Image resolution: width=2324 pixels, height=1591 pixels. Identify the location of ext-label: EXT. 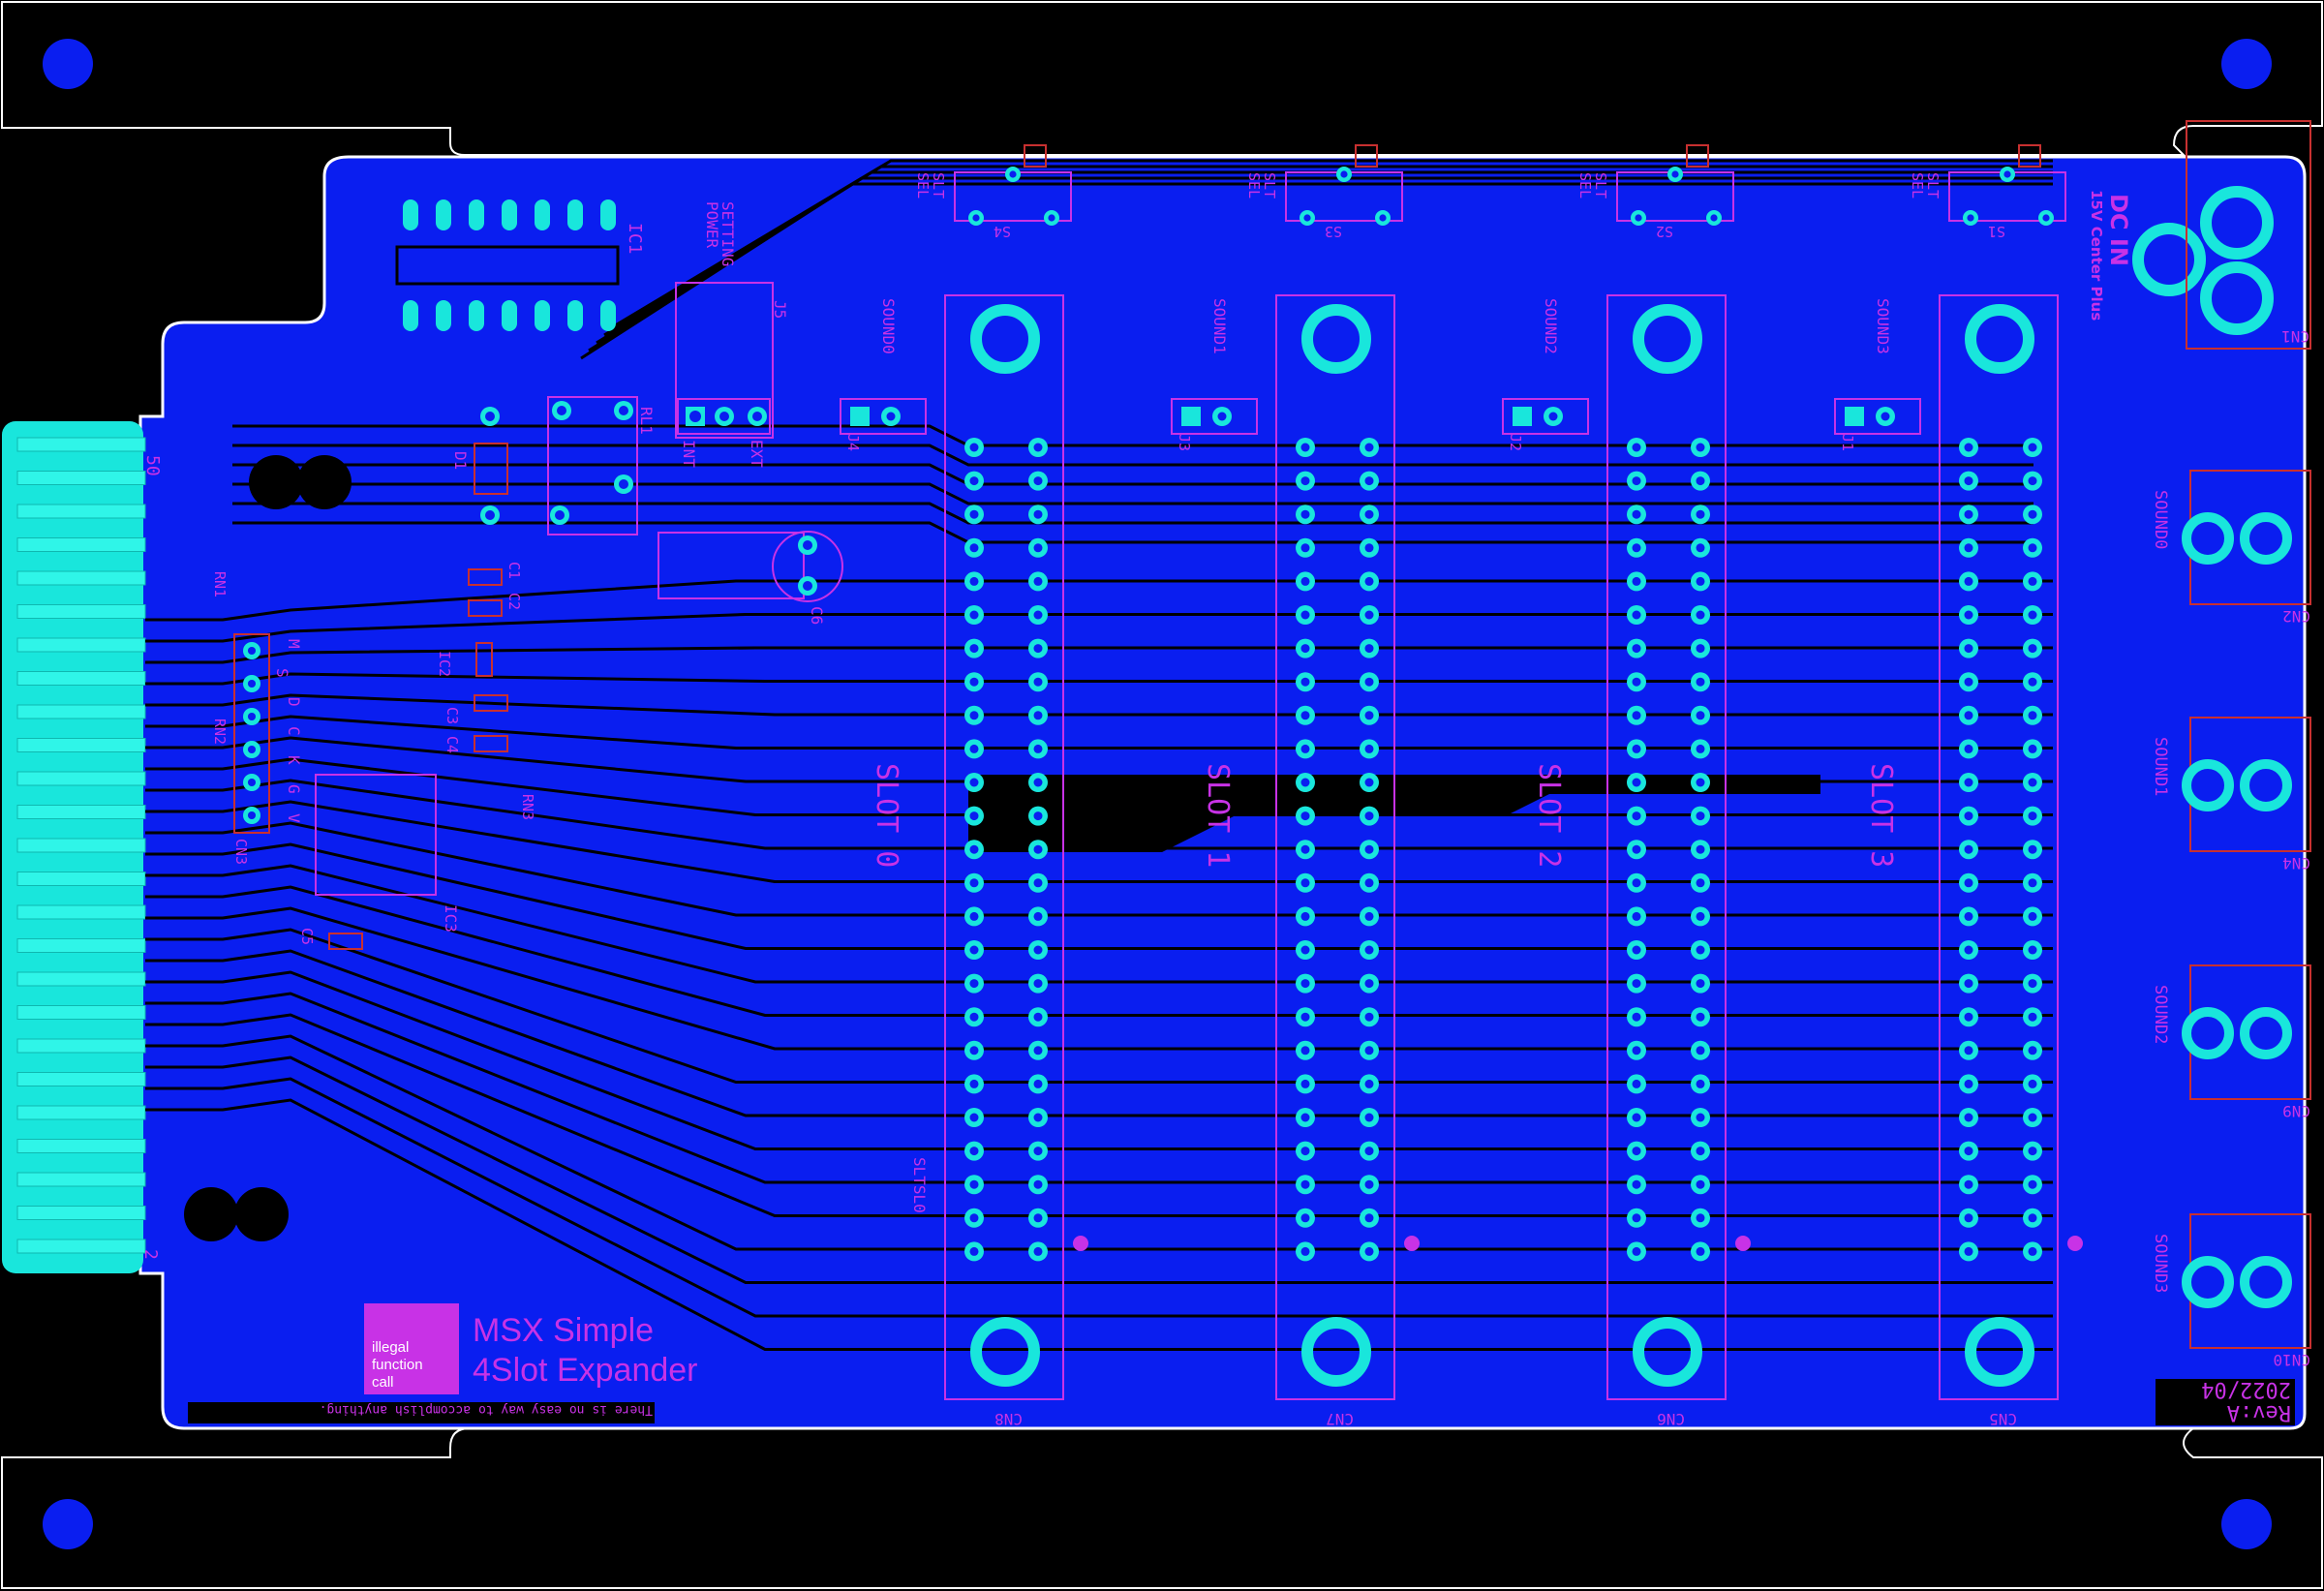
(757, 454).